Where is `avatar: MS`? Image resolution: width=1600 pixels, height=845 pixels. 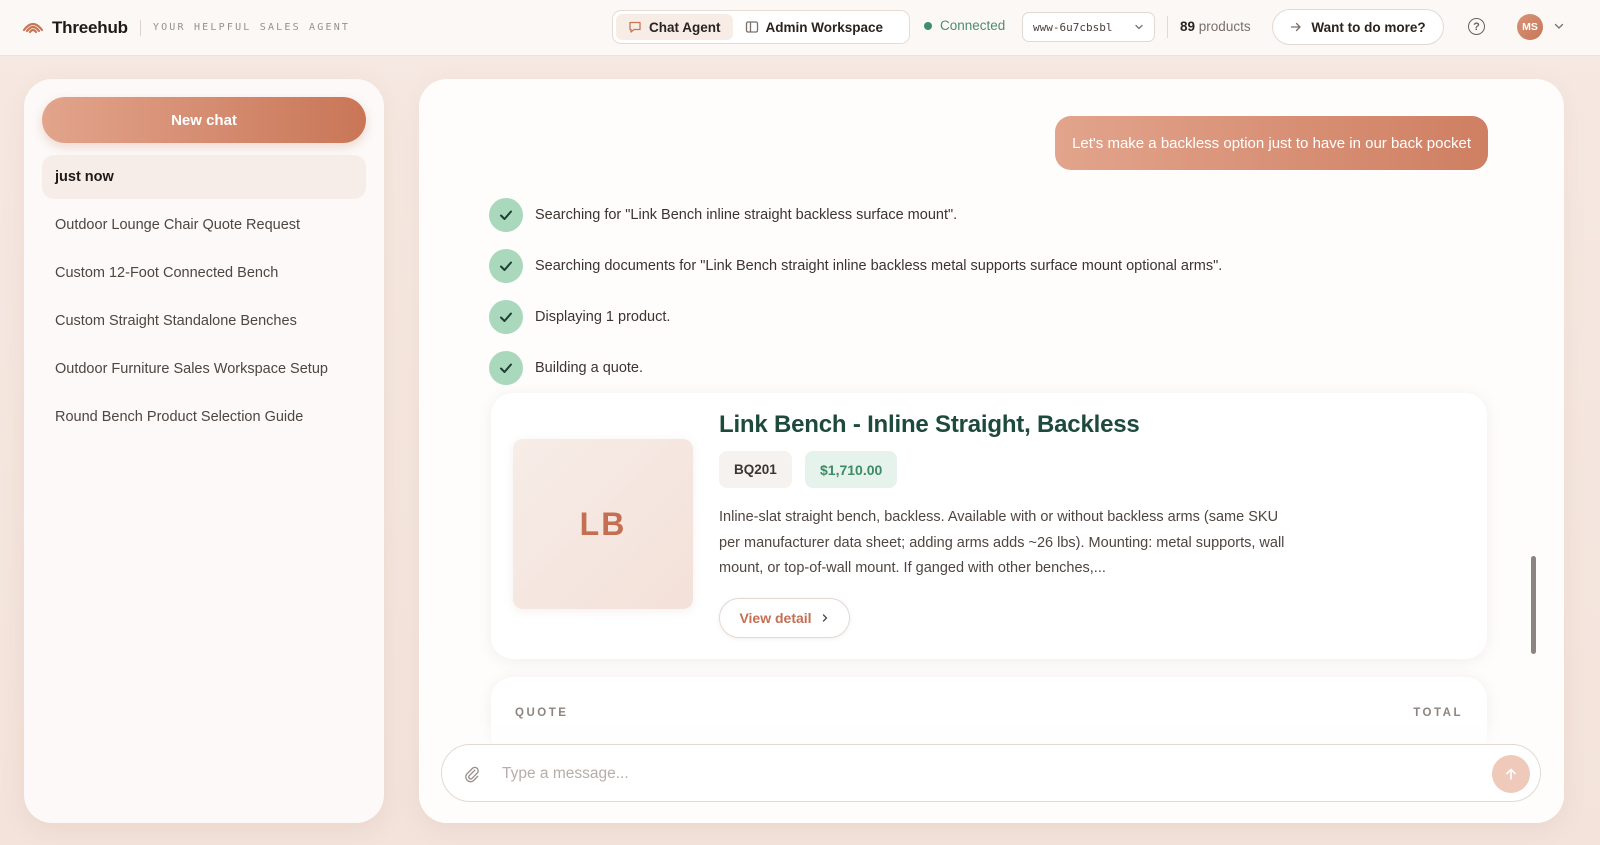
avatar: MS is located at coordinates (1530, 27).